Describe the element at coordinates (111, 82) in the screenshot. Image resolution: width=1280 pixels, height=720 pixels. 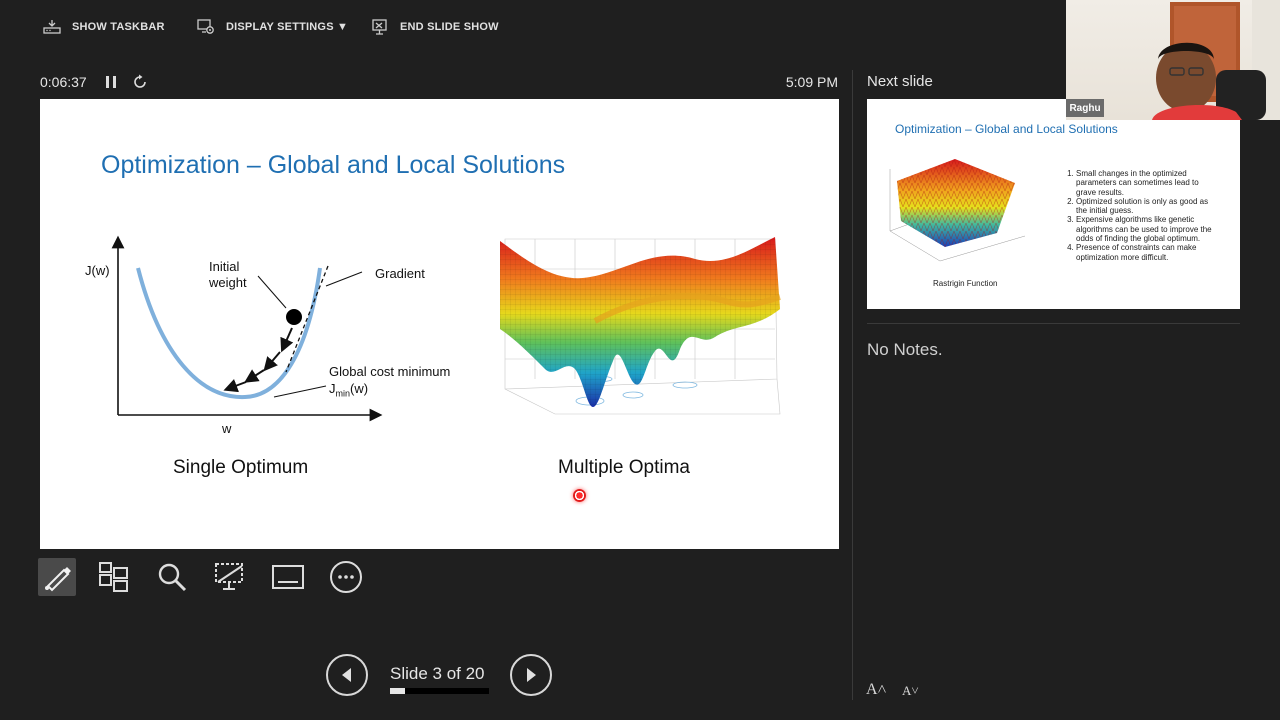
I see `pause-icon` at that location.